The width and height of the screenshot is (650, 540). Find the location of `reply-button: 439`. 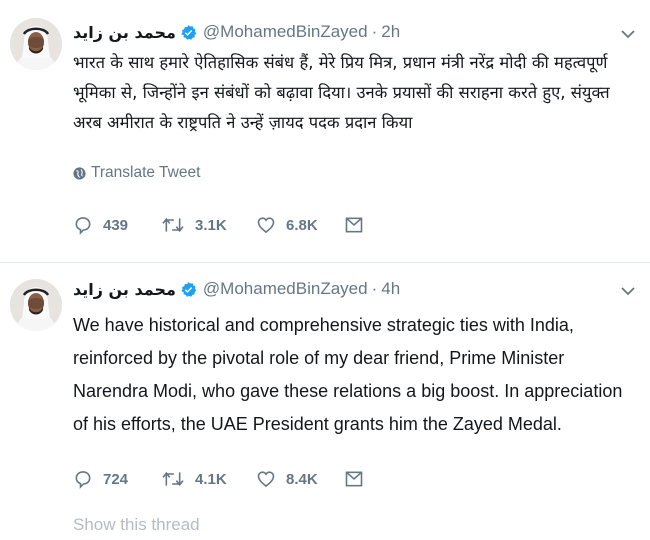

reply-button: 439 is located at coordinates (117, 225).